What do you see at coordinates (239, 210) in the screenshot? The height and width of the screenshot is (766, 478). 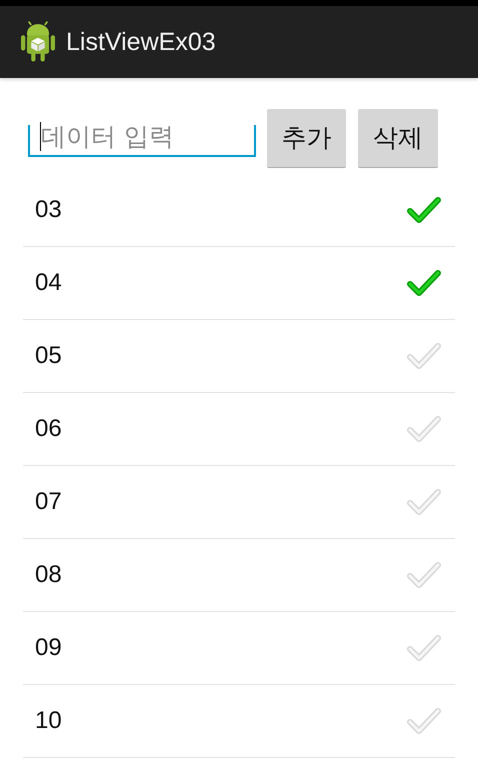 I see `list-item: 03` at bounding box center [239, 210].